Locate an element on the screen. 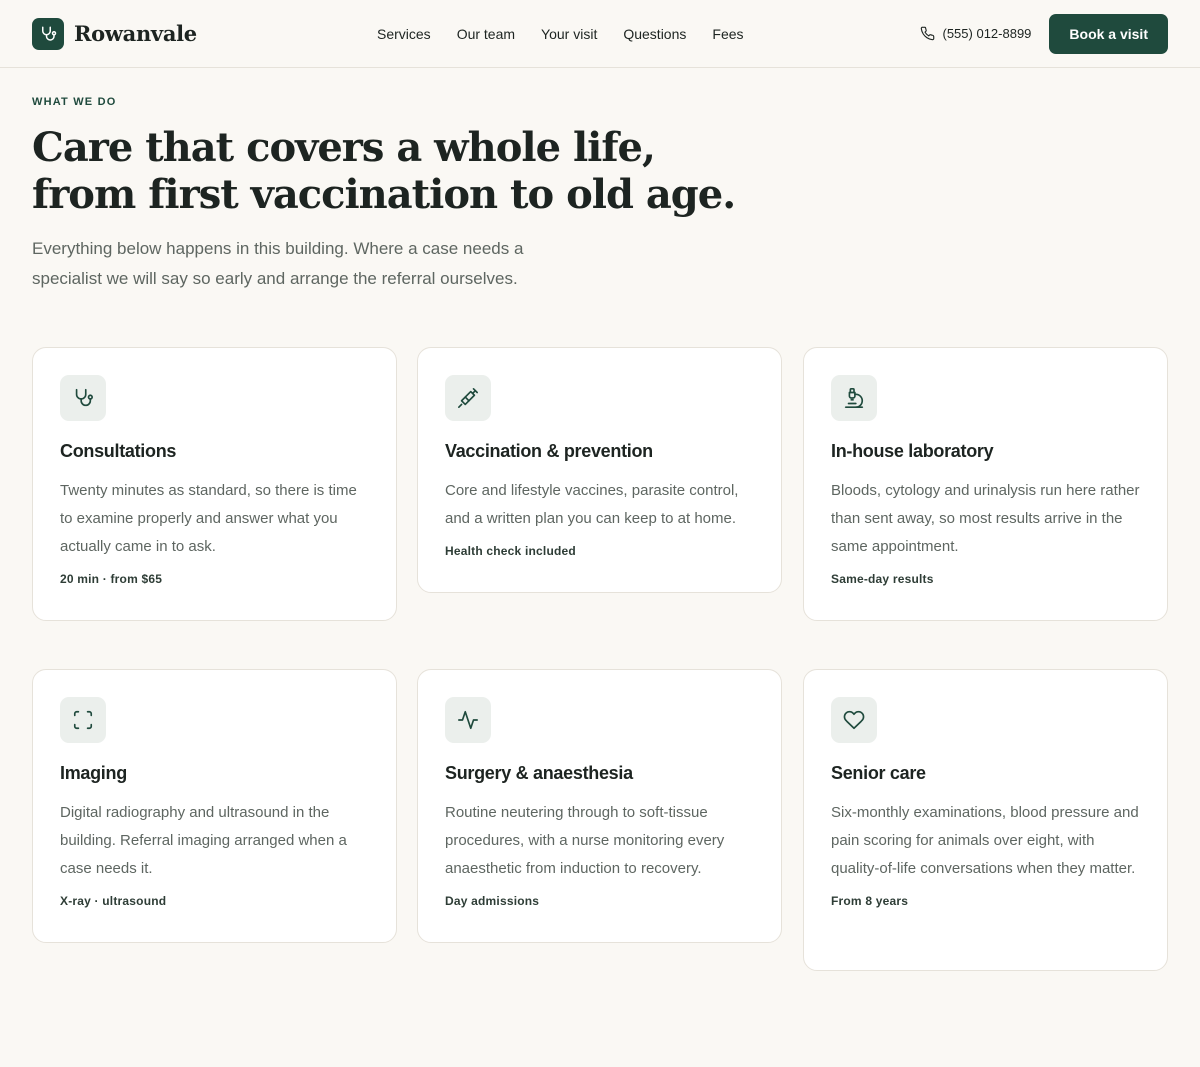  nav-questions: Questions is located at coordinates (654, 34).